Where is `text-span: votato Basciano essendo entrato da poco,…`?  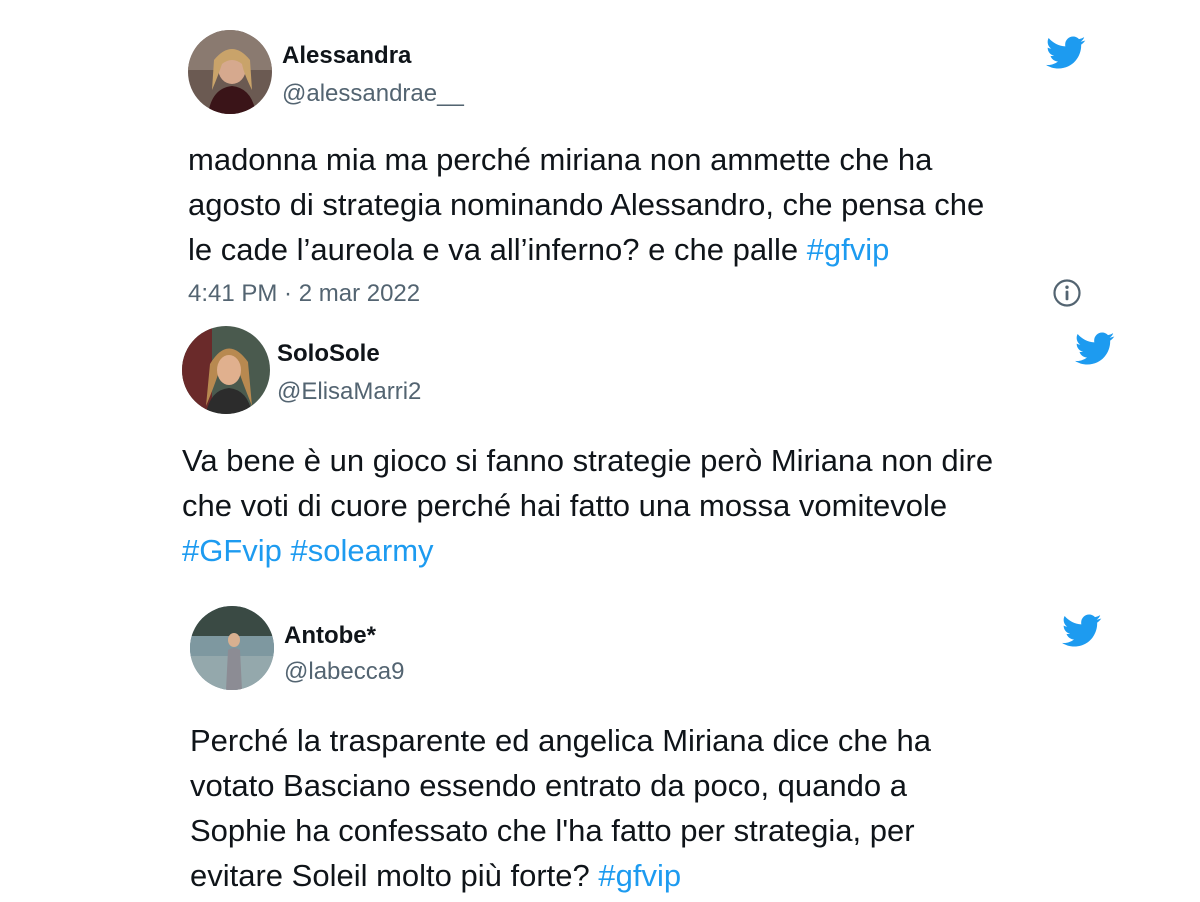
text-span: votato Basciano essendo entrato da poco,… is located at coordinates (548, 785).